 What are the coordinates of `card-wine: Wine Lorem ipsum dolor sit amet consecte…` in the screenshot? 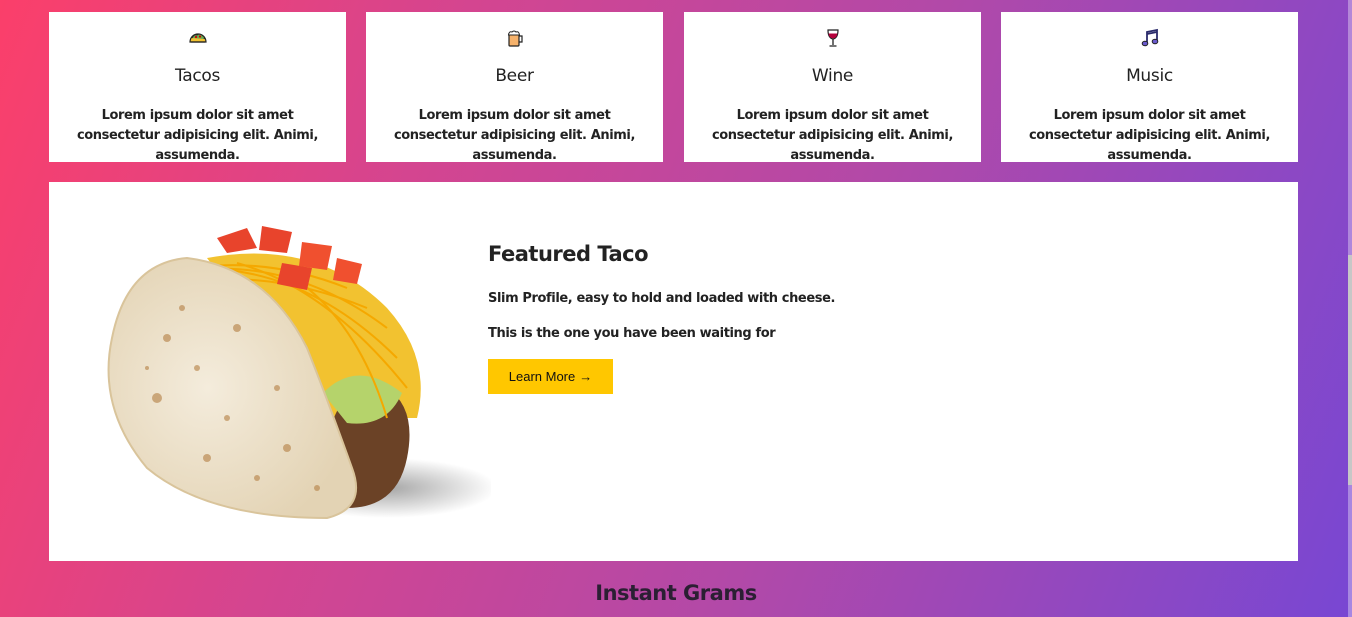 It's located at (832, 87).